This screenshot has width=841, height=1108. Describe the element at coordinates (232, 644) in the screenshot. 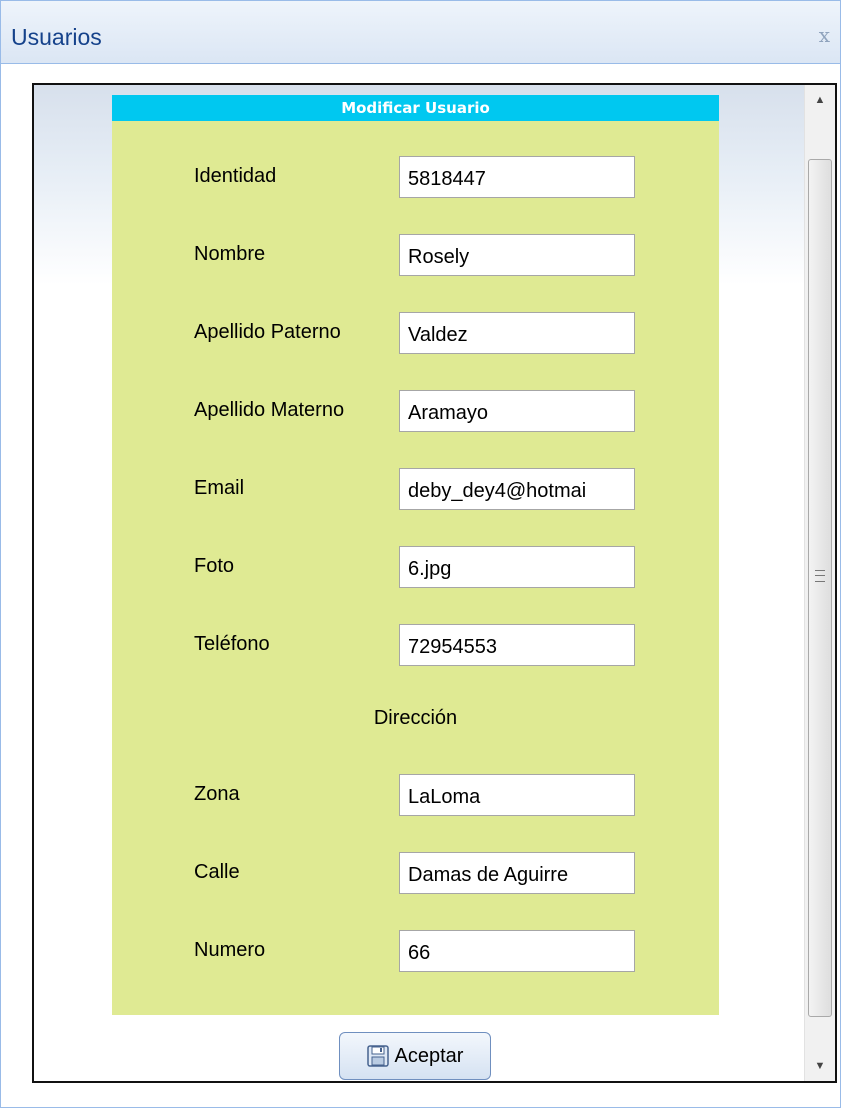

I see `label-telefono: Teléfono` at that location.